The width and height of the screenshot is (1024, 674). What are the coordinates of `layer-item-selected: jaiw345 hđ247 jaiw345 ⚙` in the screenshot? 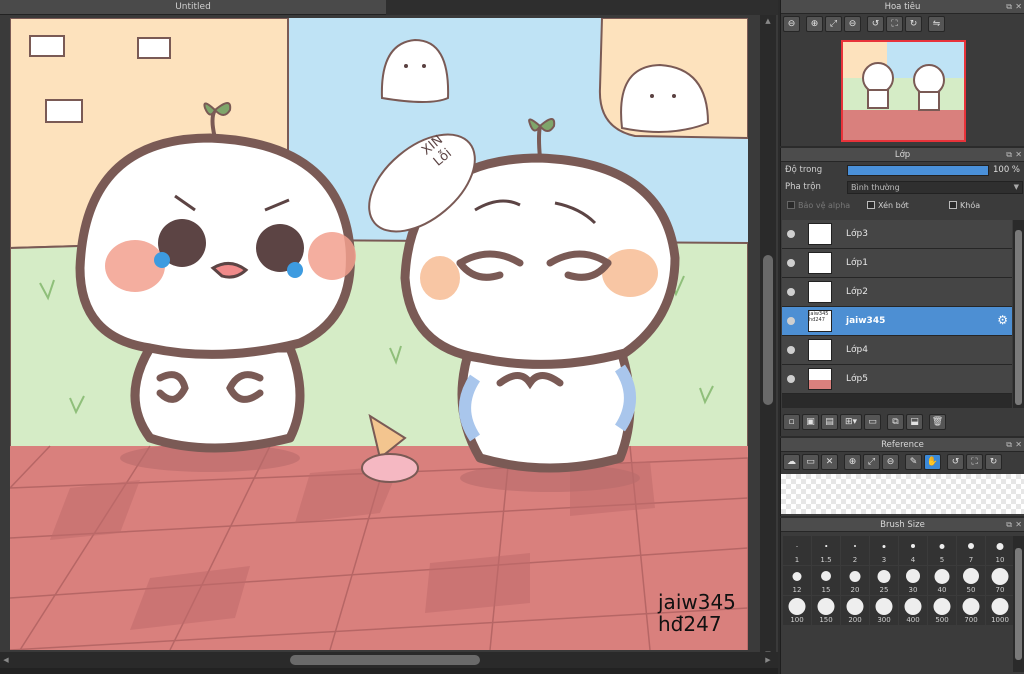 It's located at (897, 321).